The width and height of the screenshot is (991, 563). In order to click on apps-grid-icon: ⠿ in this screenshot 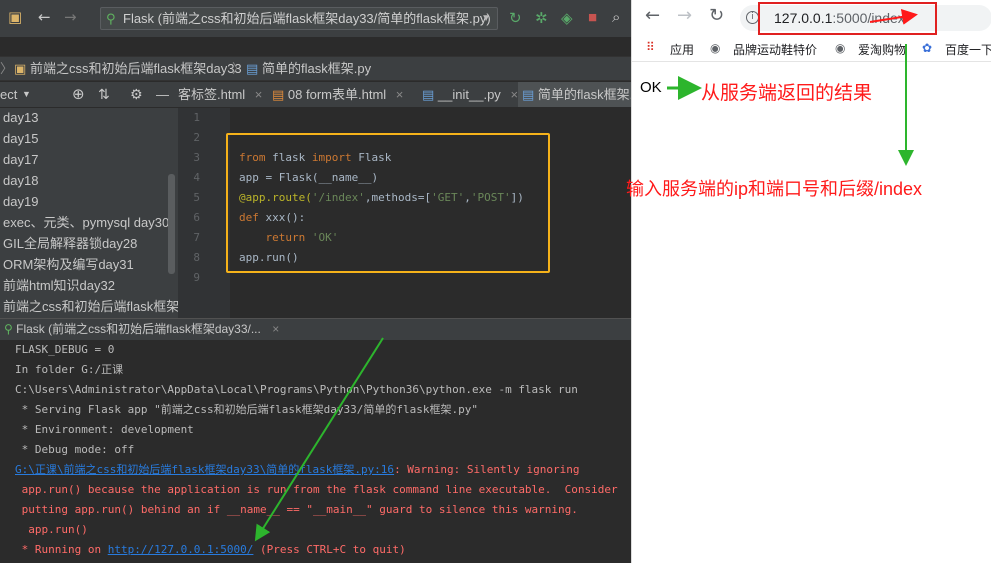, I will do `click(650, 47)`.